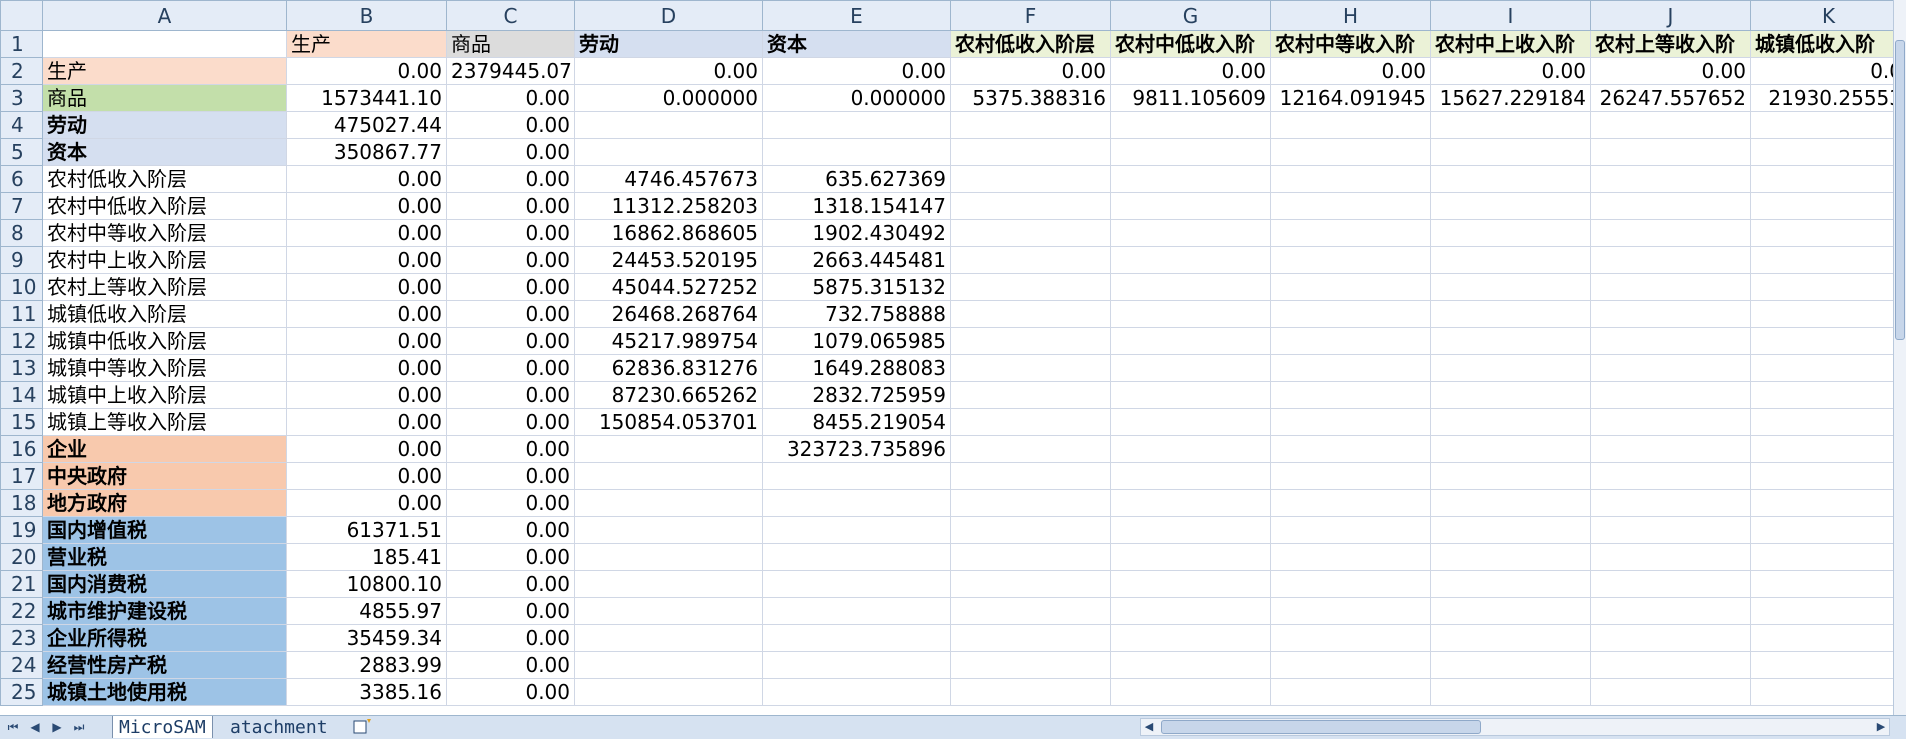 This screenshot has height=741, width=1906. I want to click on cell-e17, so click(856, 476).